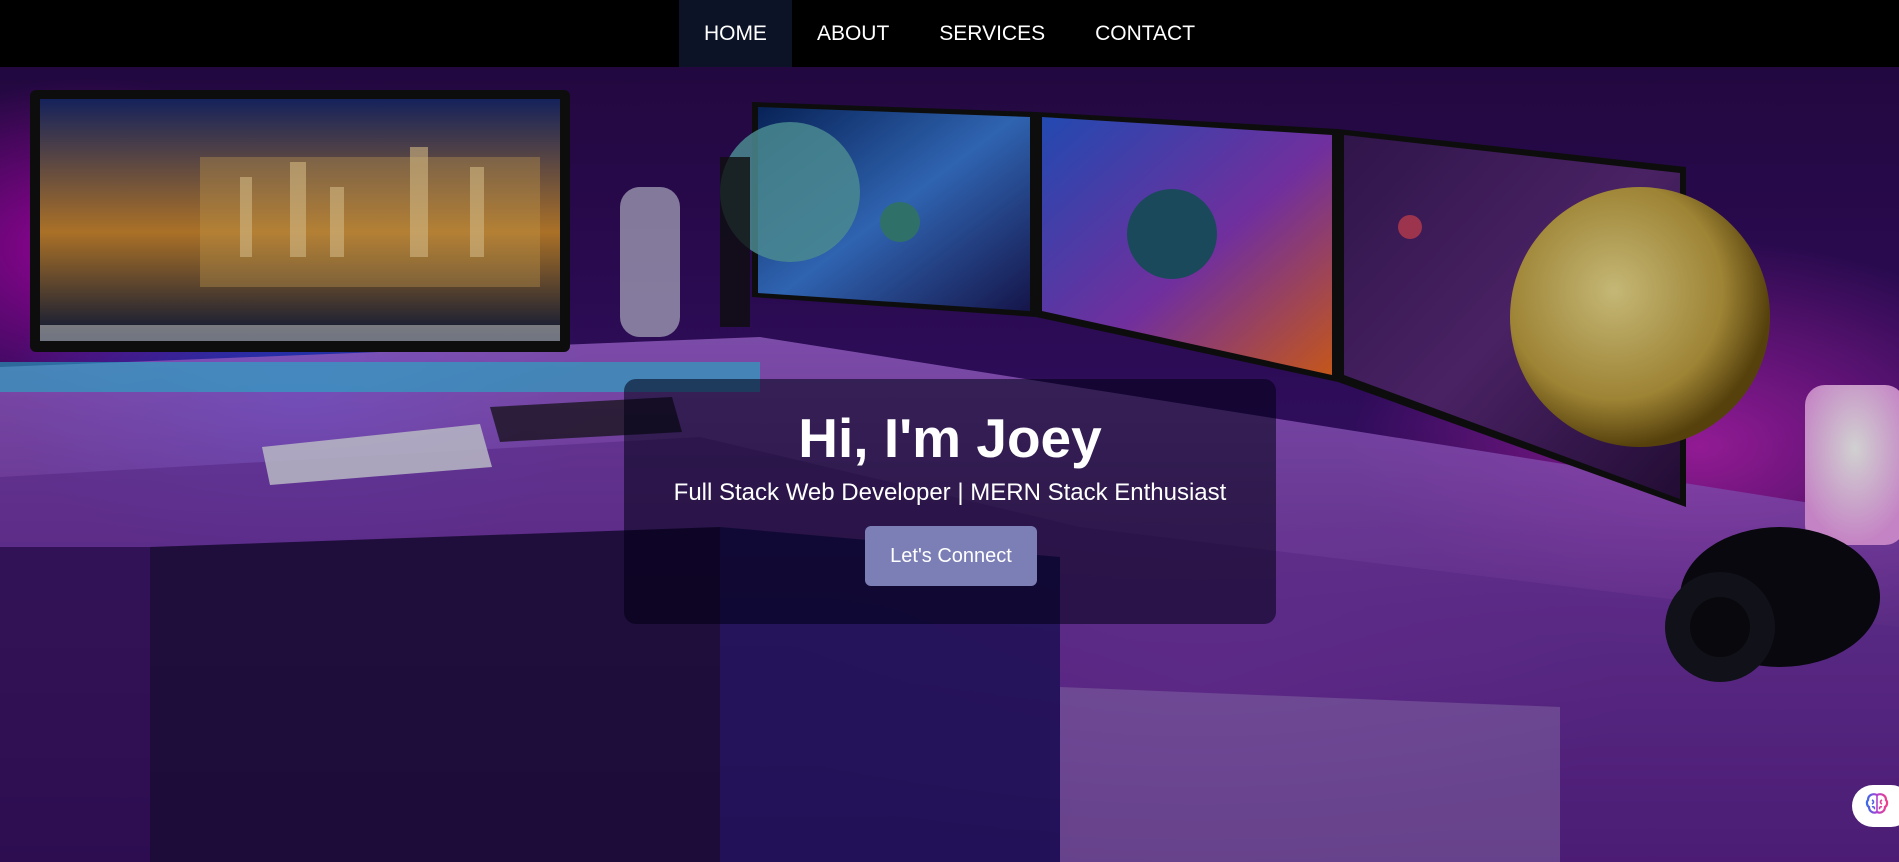 The image size is (1899, 862). What do you see at coordinates (992, 33) in the screenshot?
I see `nav-services-link: SERVICES` at bounding box center [992, 33].